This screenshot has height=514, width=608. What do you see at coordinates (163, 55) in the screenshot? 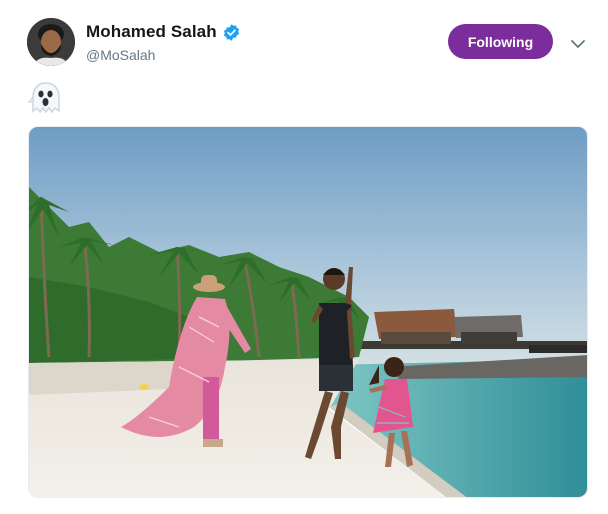
I see `author-handle: @MoSalah` at bounding box center [163, 55].